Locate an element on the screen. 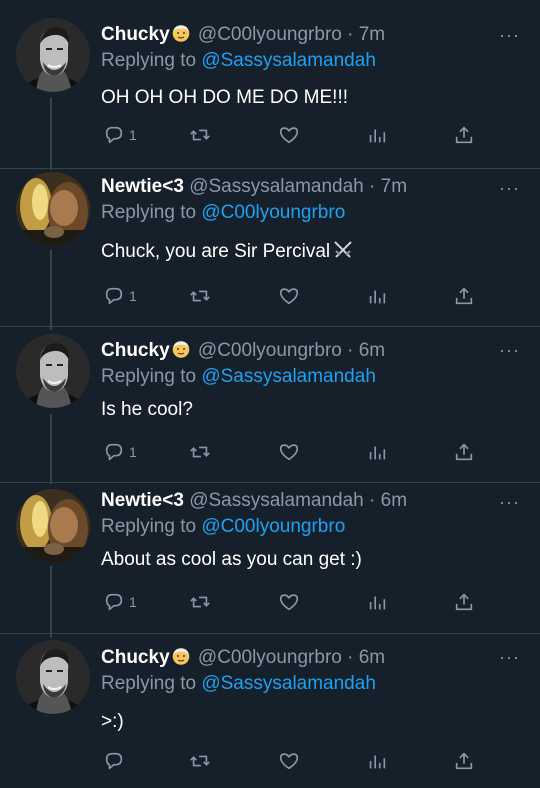  tweet-text: OH OH OH DO ME DO ME!!! is located at coordinates (225, 97).